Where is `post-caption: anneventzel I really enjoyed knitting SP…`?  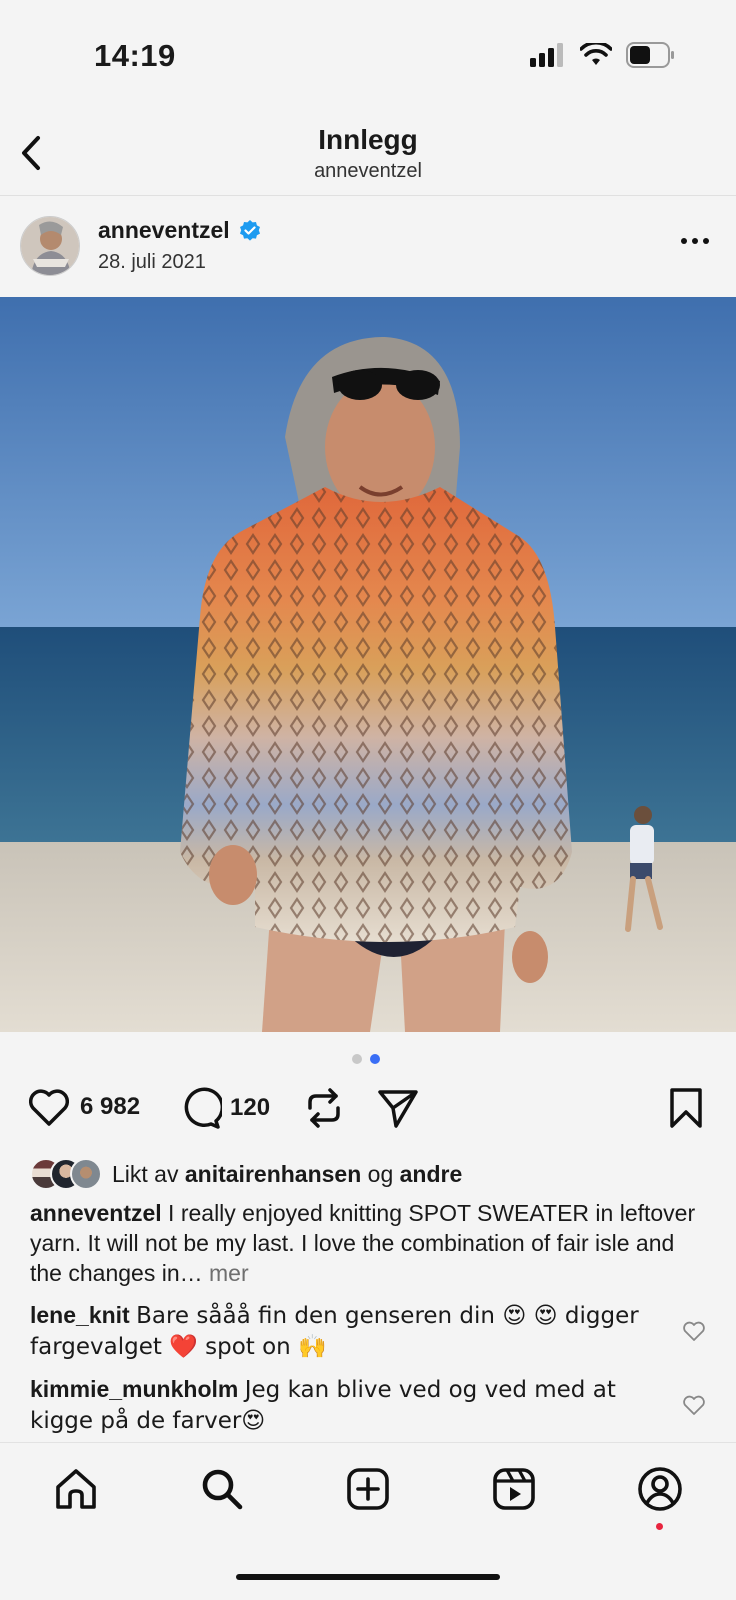
post-caption: anneventzel I really enjoyed knitting SP… is located at coordinates (368, 1243).